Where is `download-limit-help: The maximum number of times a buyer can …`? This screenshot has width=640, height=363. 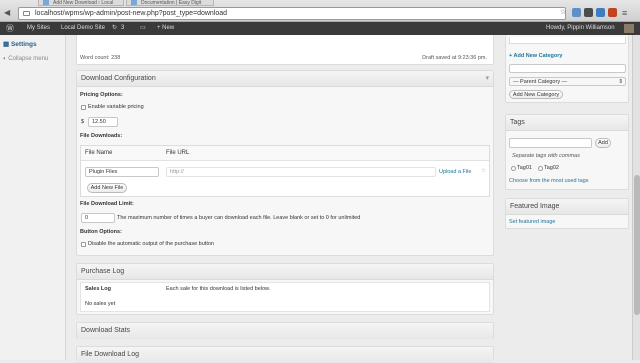
download-limit-help: The maximum number of times a buyer can … is located at coordinates (239, 218).